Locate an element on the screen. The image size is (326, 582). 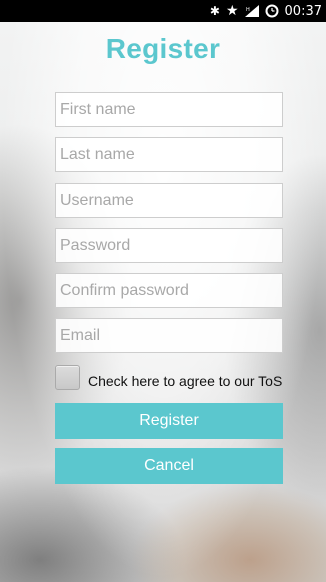
bluetooth-icon: ✱ is located at coordinates (214, 11).